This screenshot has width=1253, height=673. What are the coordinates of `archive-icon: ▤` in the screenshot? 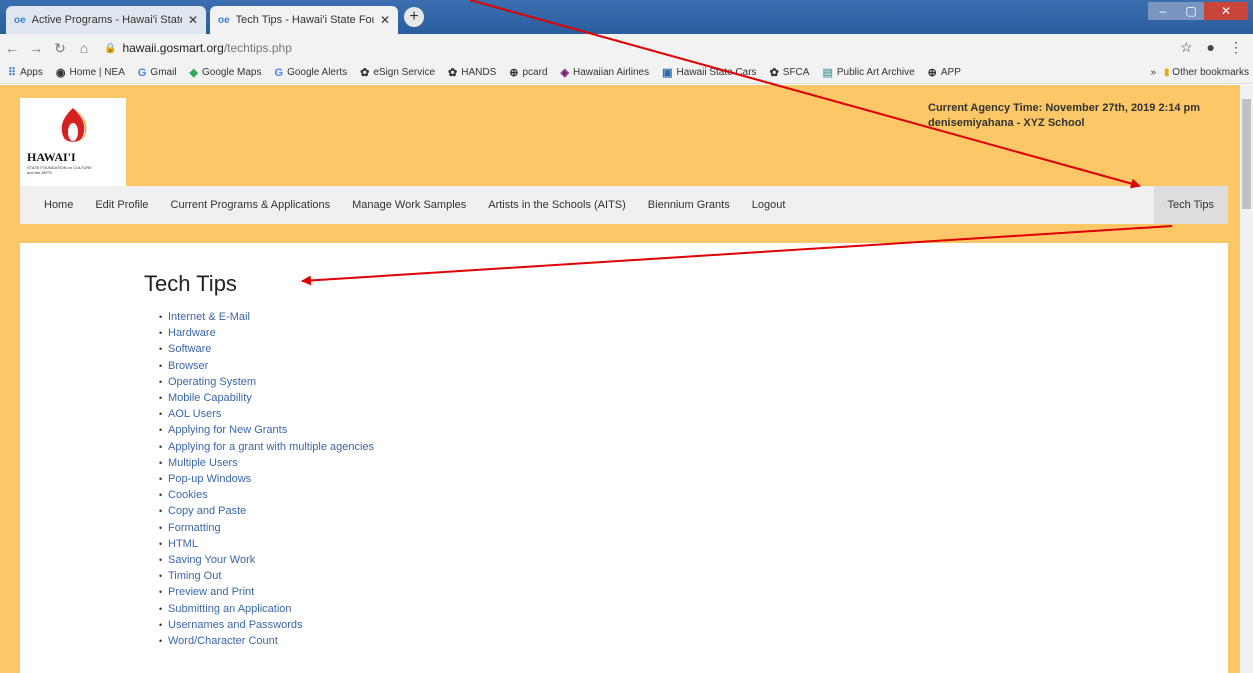 It's located at (827, 73).